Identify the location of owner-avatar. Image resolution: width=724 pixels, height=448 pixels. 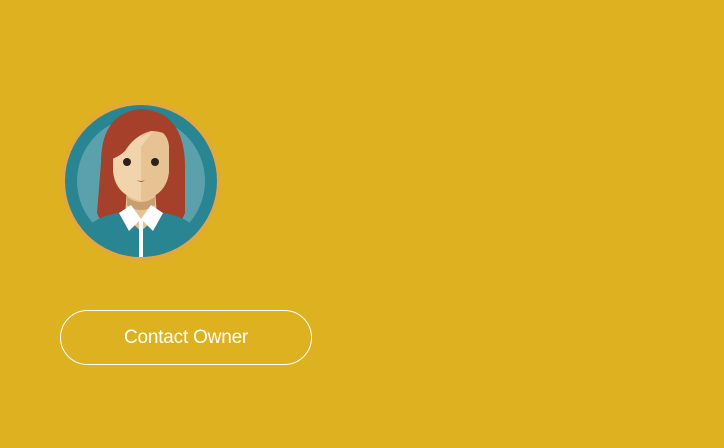
(141, 181).